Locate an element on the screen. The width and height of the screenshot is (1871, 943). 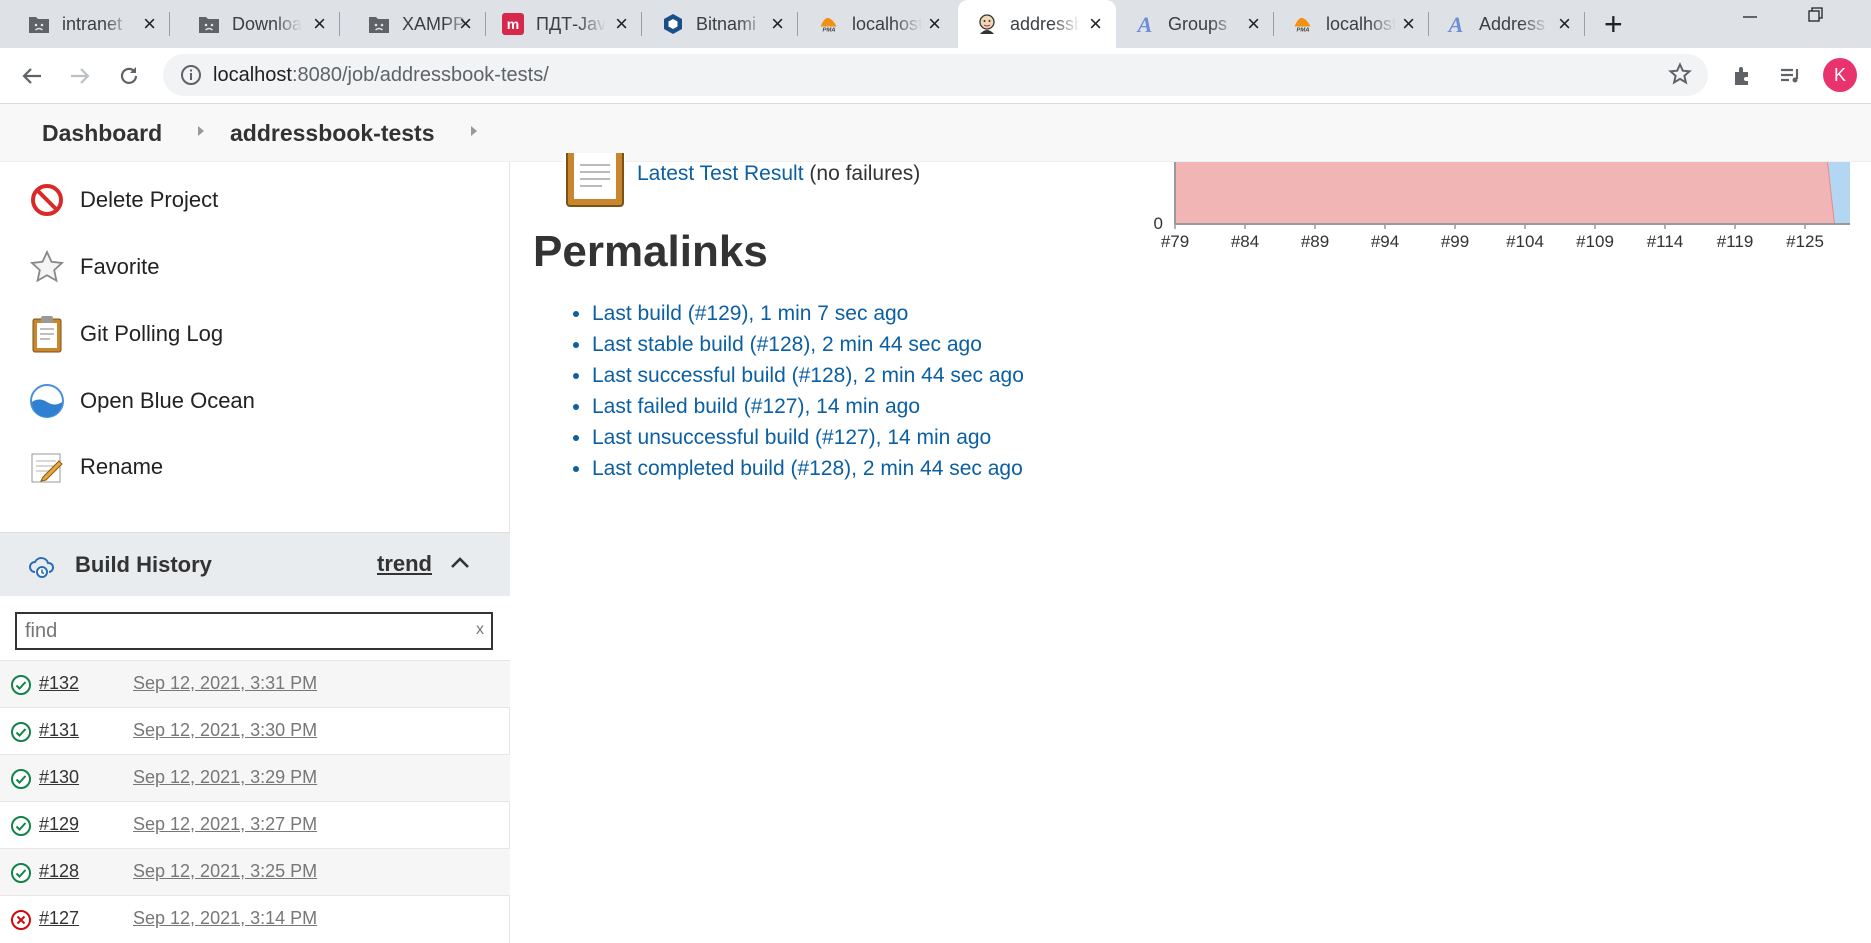
trend-link: trend is located at coordinates (404, 564).